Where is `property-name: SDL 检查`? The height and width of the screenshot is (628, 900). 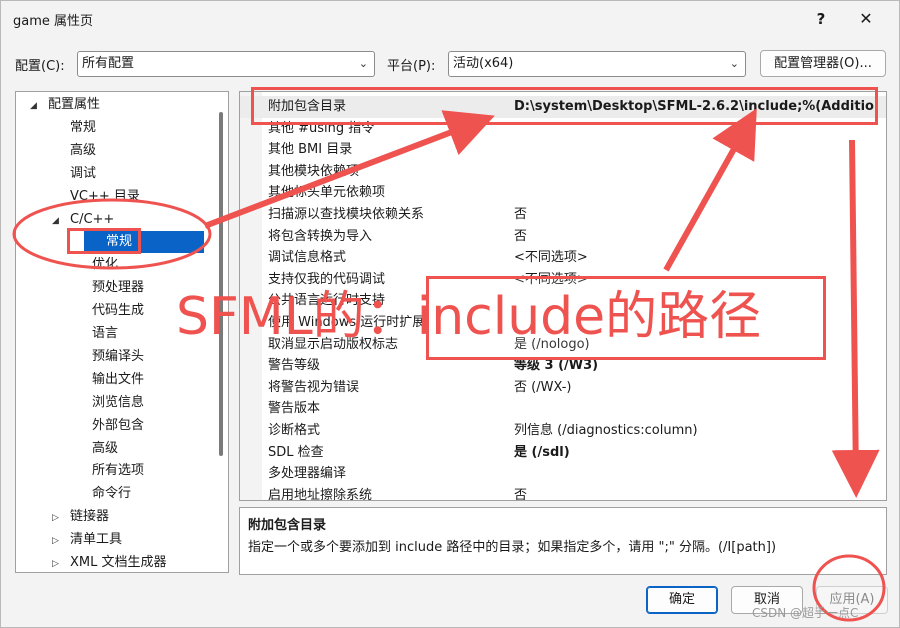
property-name: SDL 检查 is located at coordinates (296, 452).